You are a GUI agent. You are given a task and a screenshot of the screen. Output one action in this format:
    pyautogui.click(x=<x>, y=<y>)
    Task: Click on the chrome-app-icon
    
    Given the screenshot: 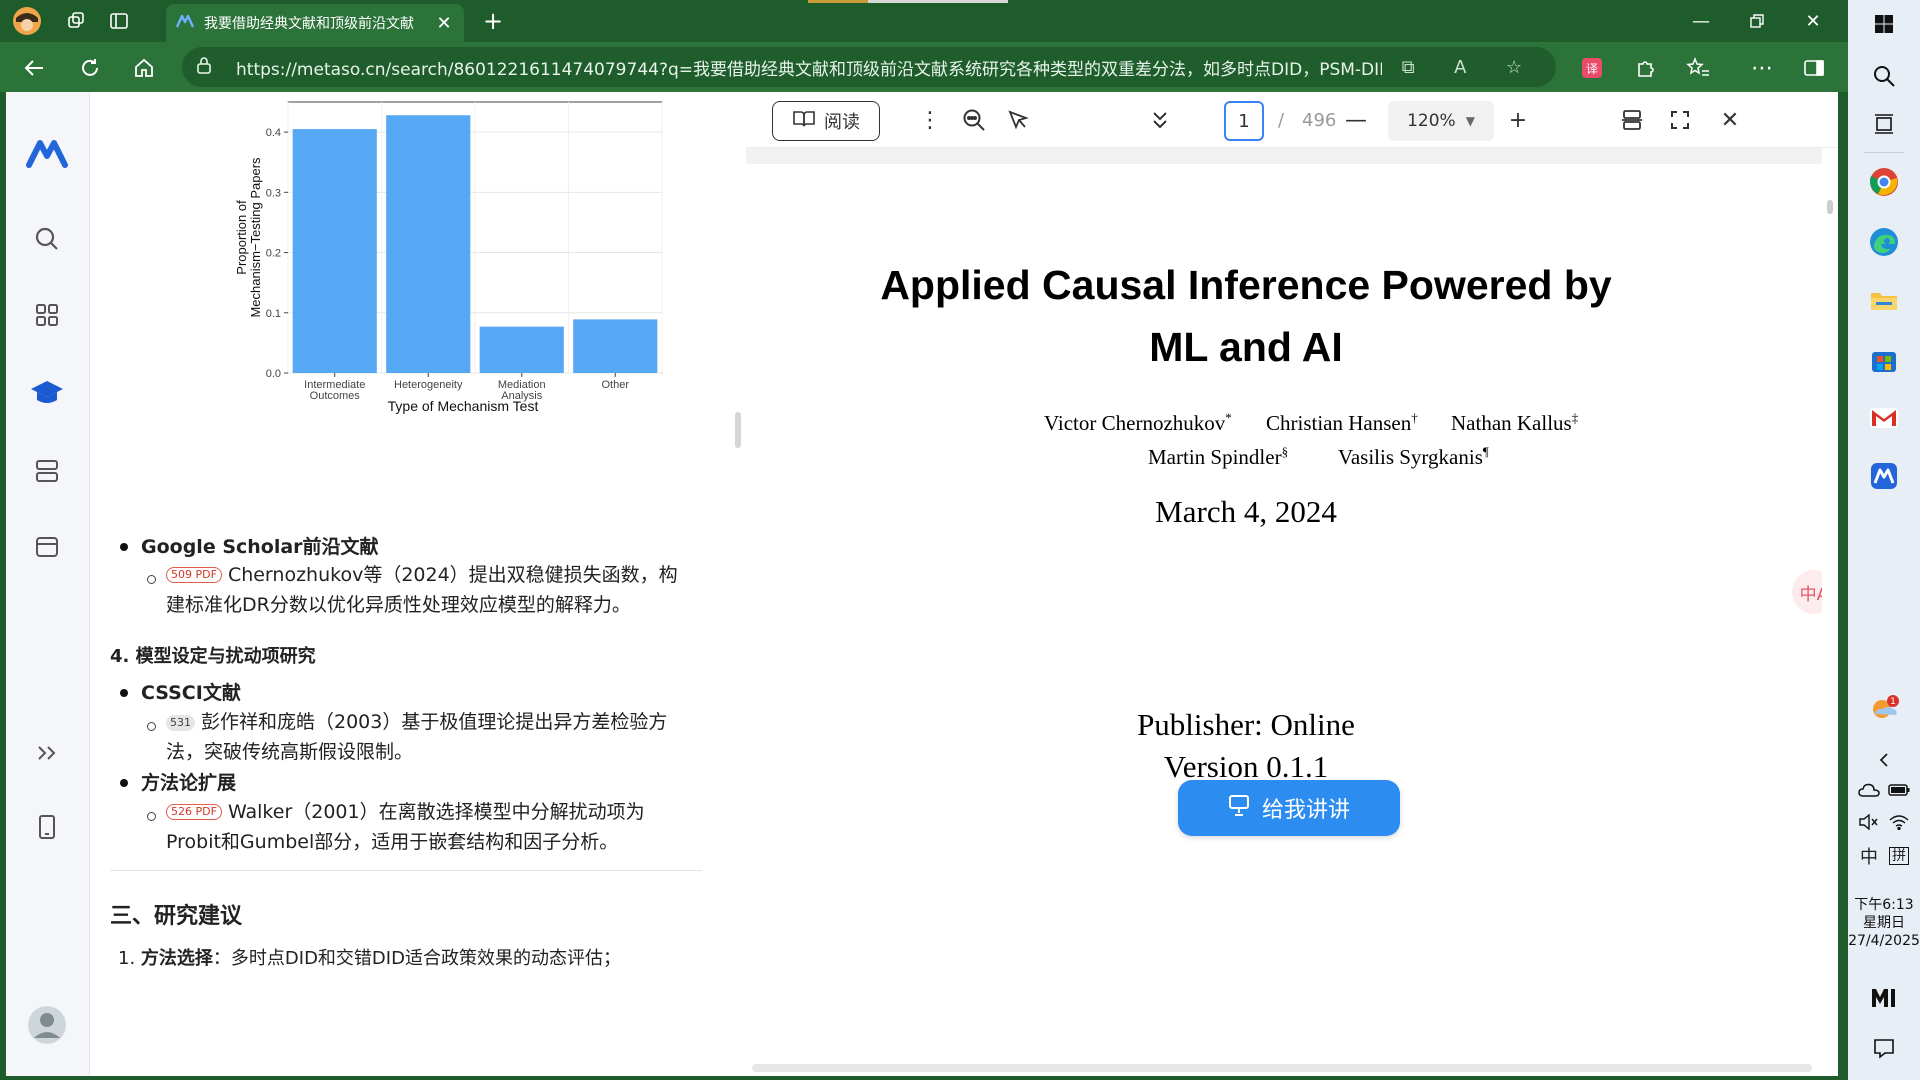 What is the action you would take?
    pyautogui.click(x=1884, y=182)
    